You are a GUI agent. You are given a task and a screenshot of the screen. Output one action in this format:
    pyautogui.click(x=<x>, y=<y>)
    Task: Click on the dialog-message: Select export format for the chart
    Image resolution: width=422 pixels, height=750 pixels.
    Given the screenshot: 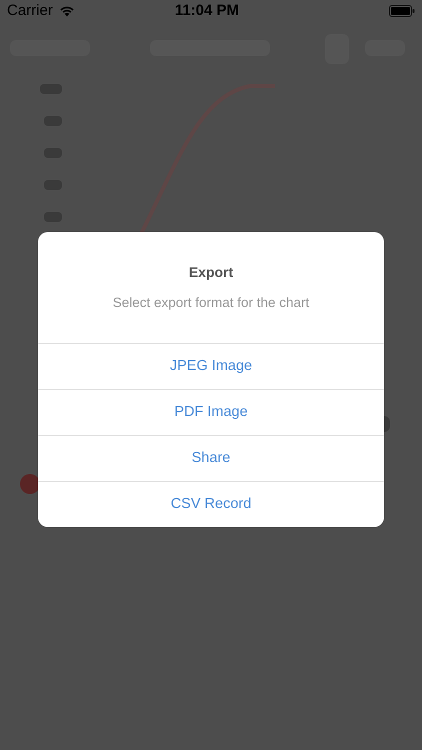 What is the action you would take?
    pyautogui.click(x=211, y=303)
    